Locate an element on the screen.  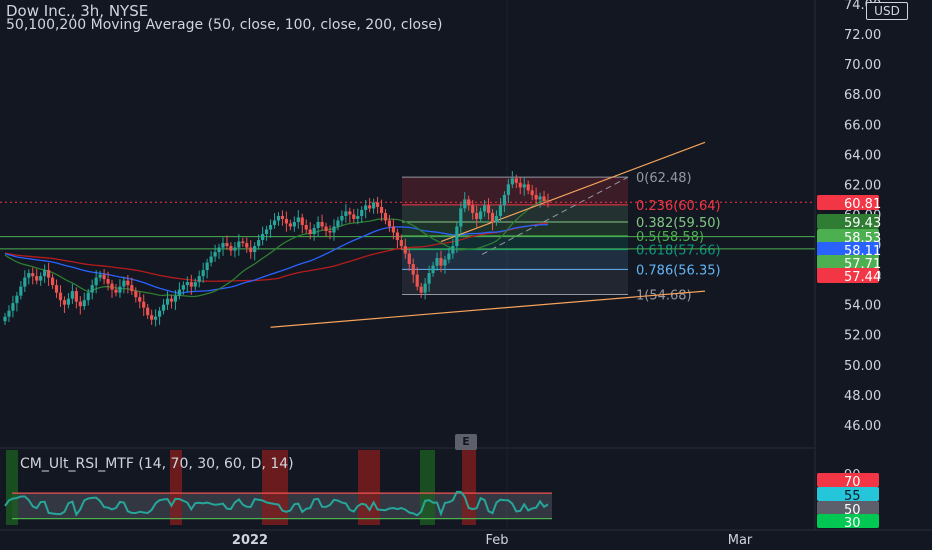
rsi-indicator-label: CM_Ult_RSI_MTF (14, 70, 30, 60, D, 14) is located at coordinates (157, 464).